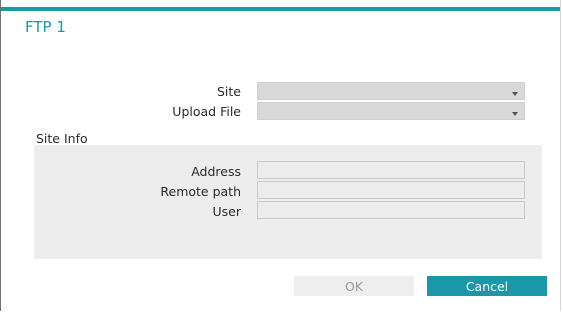  What do you see at coordinates (391, 111) in the screenshot?
I see `upload-file-select` at bounding box center [391, 111].